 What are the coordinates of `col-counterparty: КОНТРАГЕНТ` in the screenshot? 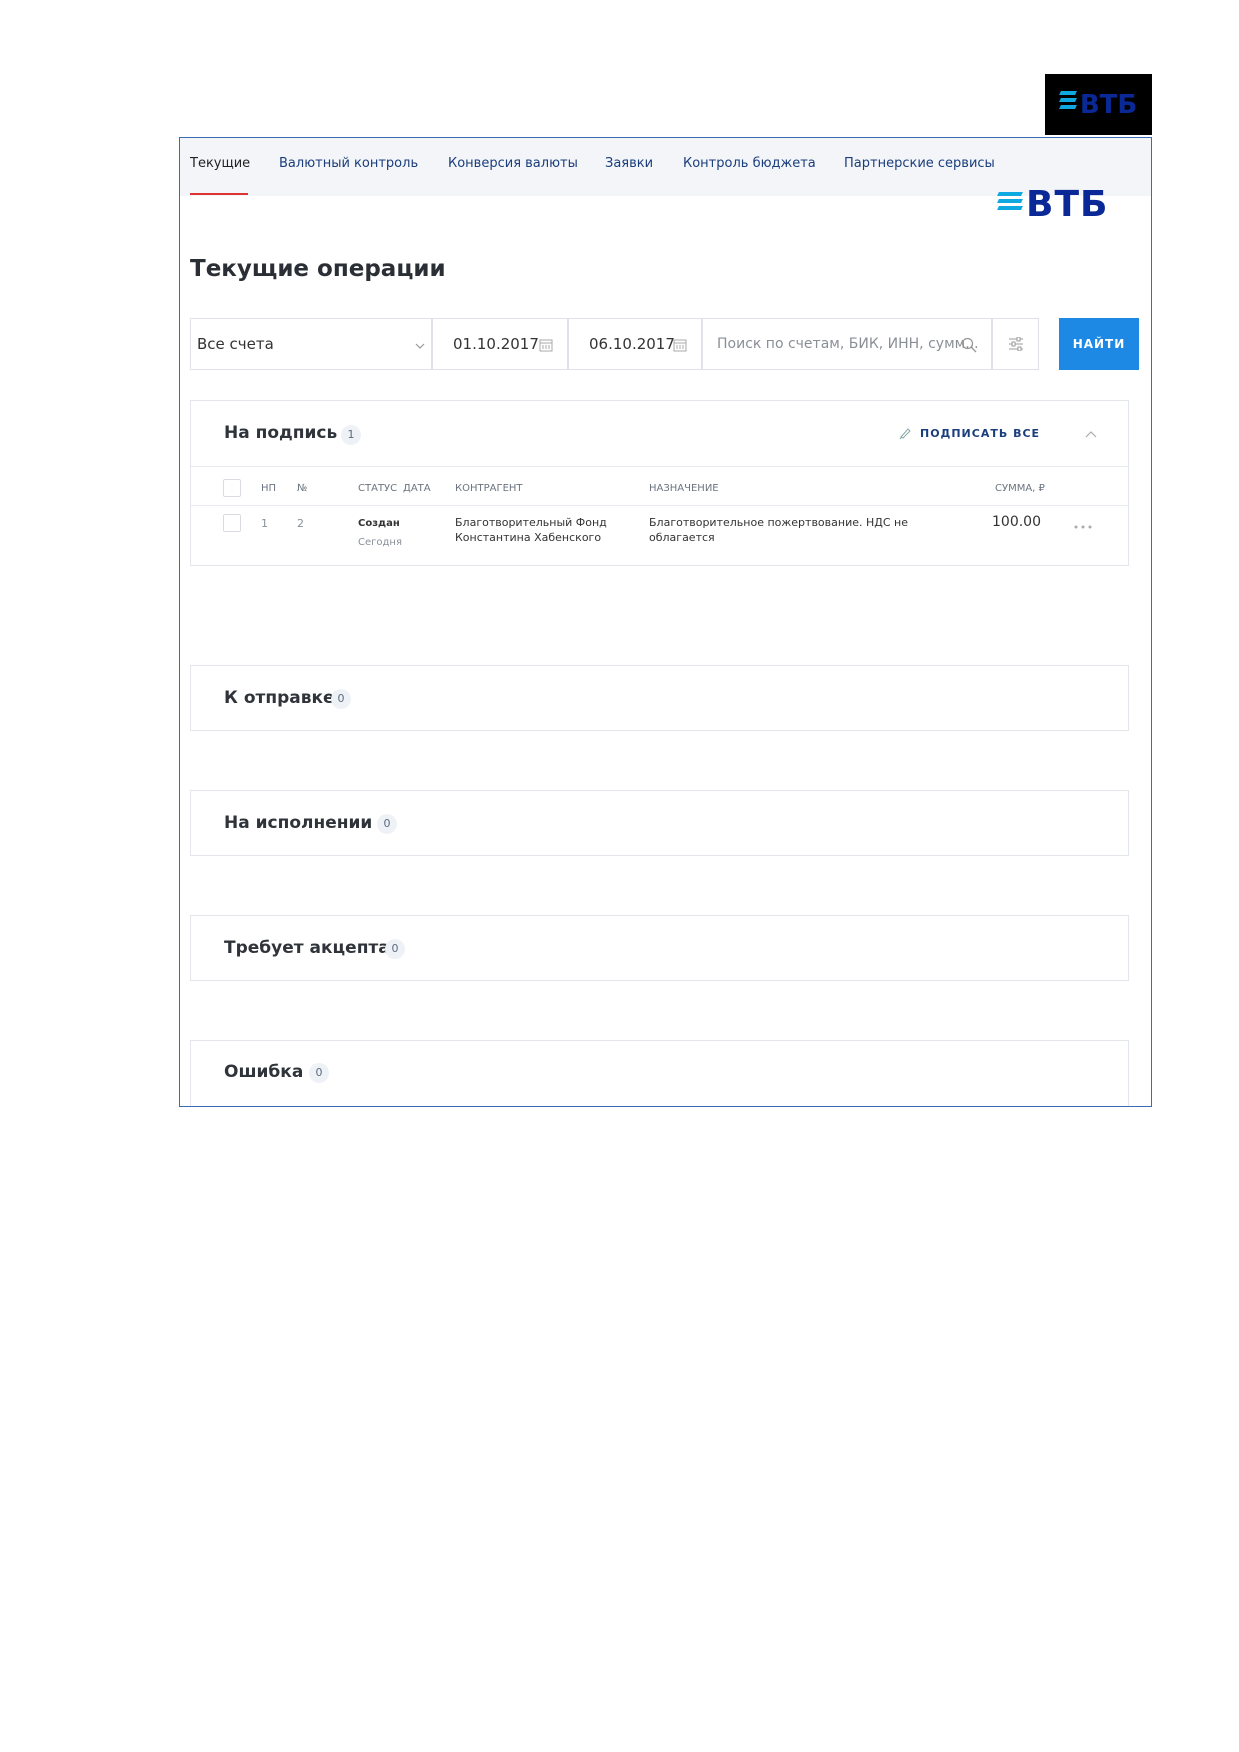 It's located at (489, 488).